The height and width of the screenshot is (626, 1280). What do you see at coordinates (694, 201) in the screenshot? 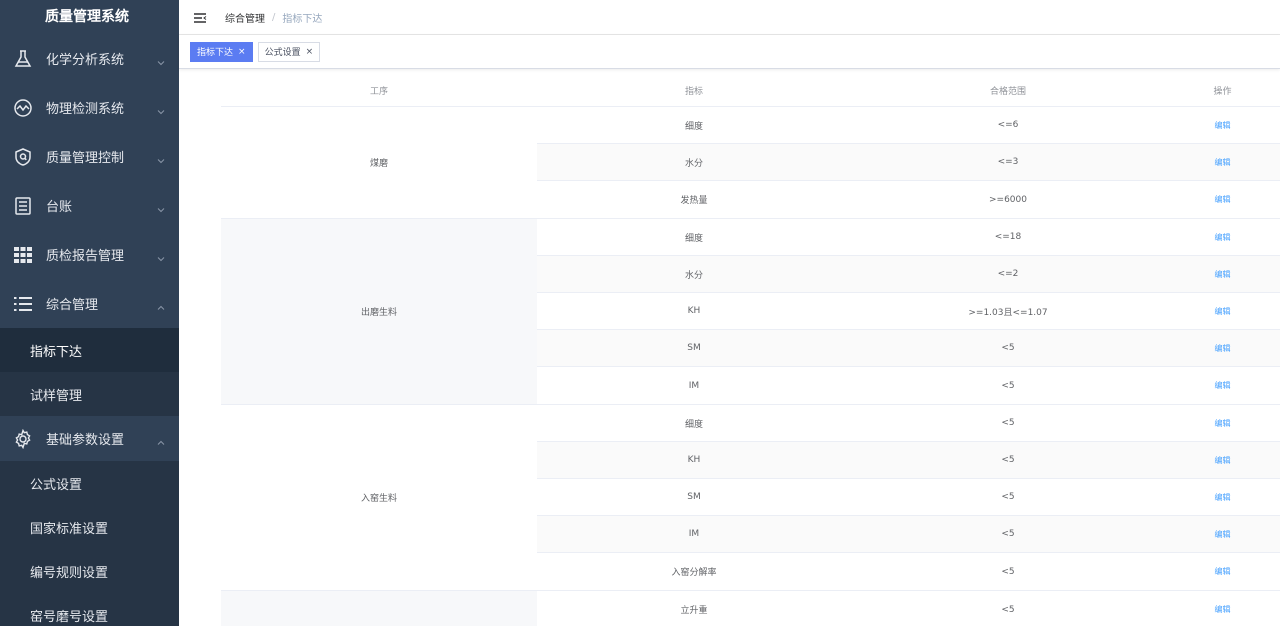
I see `indicator-cell: 发热量` at bounding box center [694, 201].